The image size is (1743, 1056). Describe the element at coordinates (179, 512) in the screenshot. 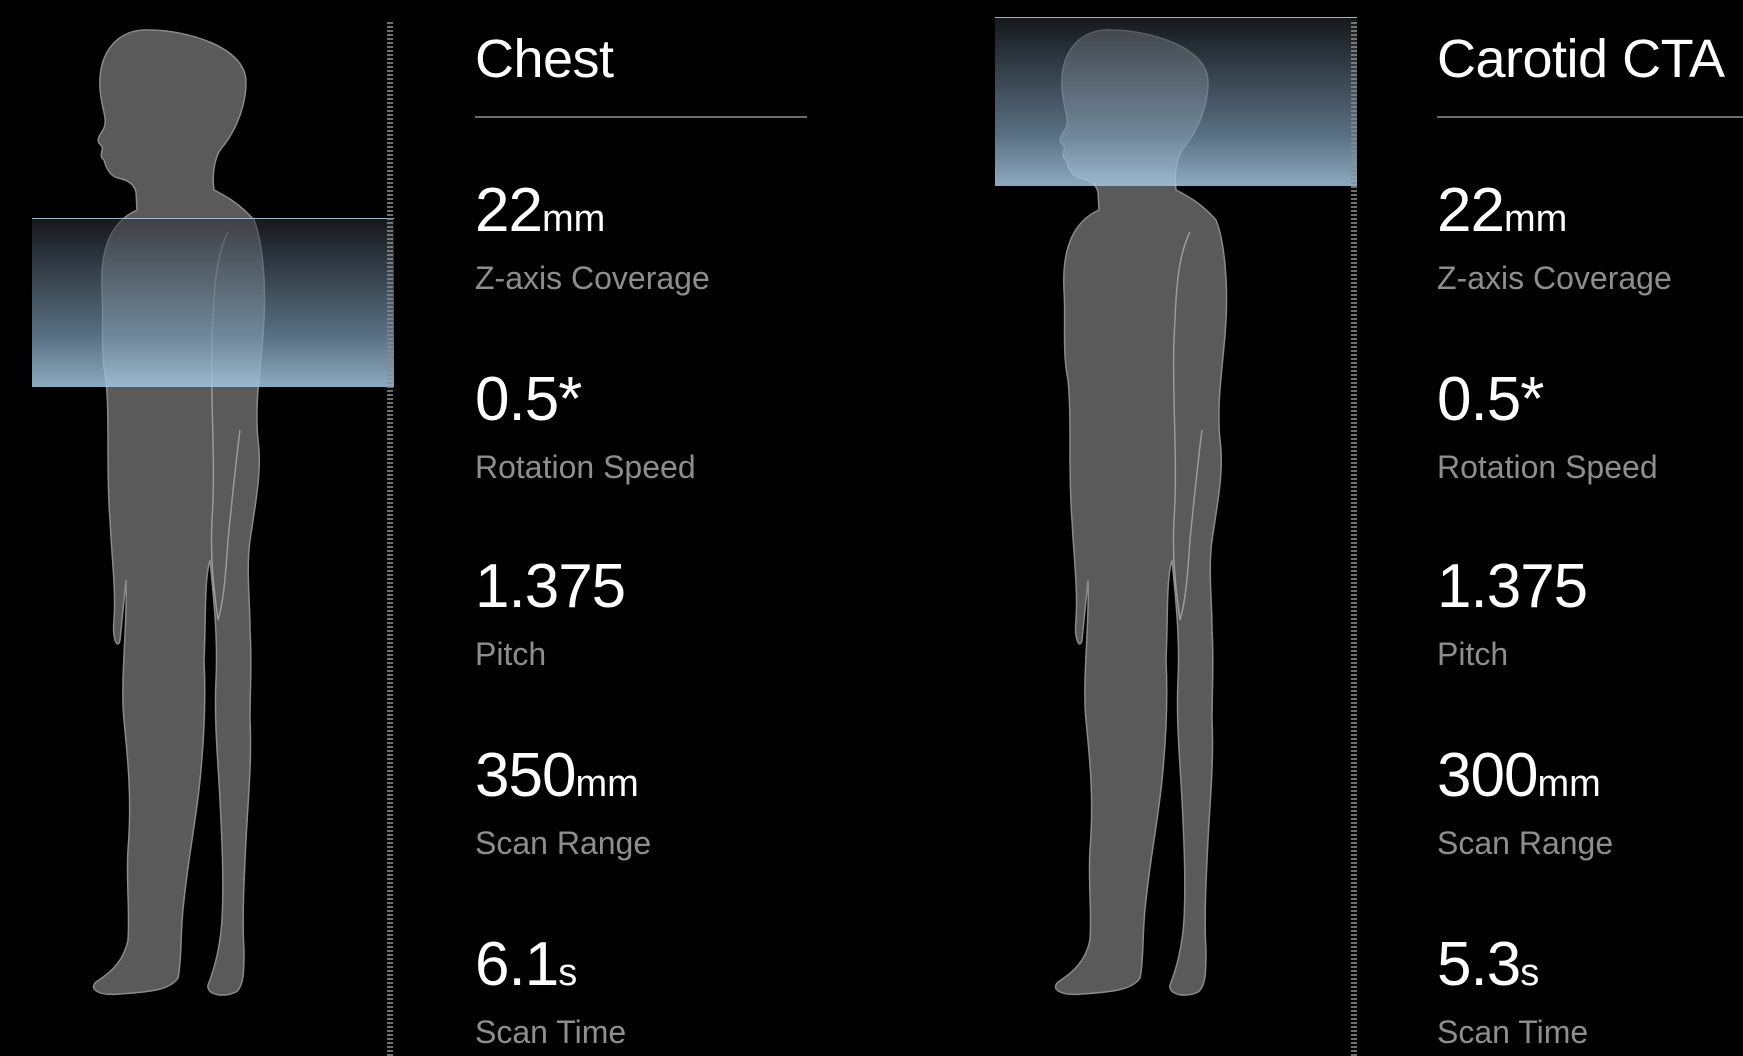

I see `body-silhouette` at that location.